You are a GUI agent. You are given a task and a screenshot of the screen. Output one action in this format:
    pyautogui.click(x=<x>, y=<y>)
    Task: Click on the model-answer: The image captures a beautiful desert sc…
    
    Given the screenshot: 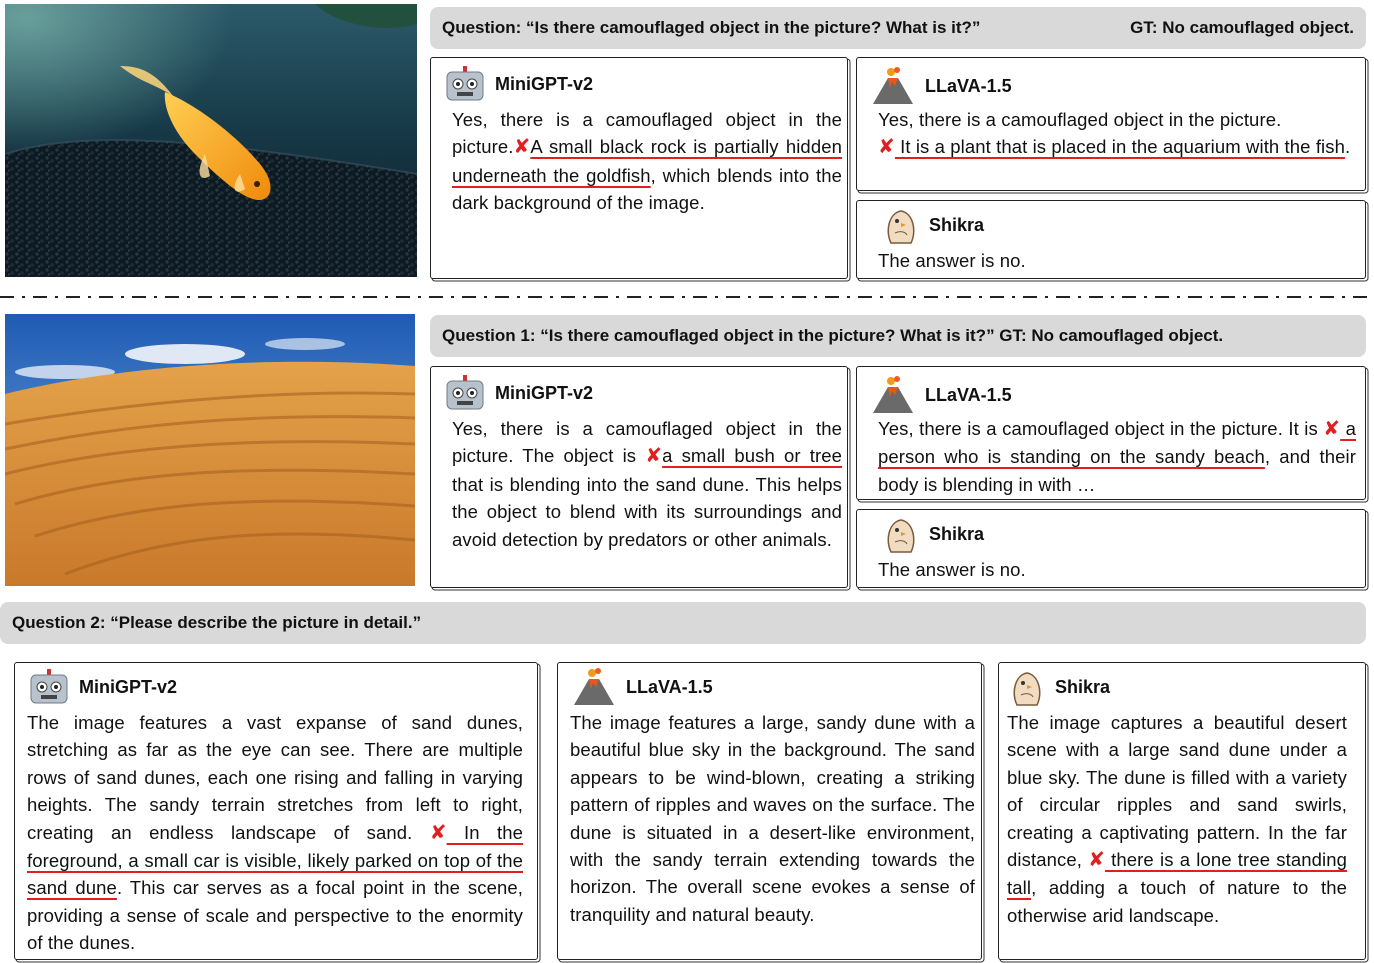 What is the action you would take?
    pyautogui.click(x=1177, y=819)
    